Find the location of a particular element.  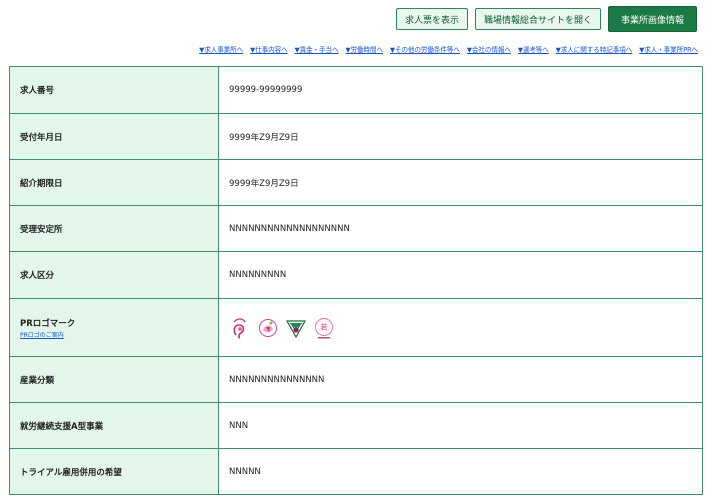

row-label: 受理安定所 is located at coordinates (114, 228).